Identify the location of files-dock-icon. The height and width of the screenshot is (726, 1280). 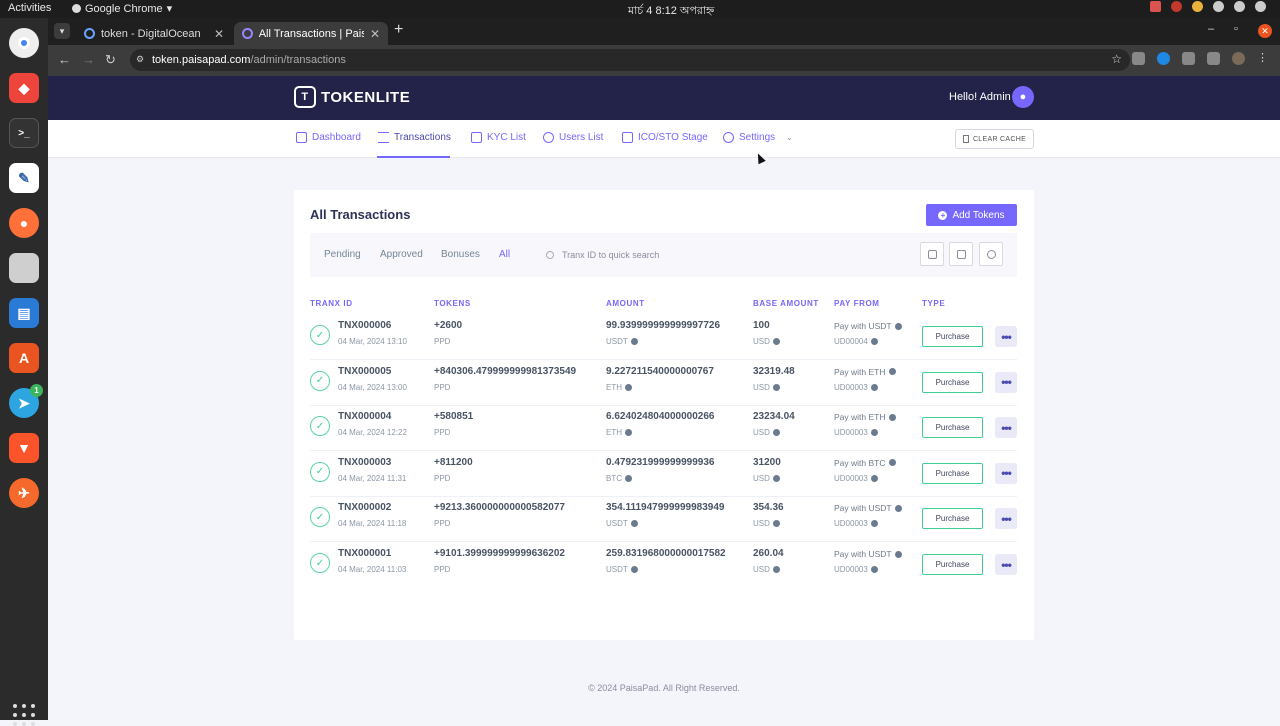
(24, 268).